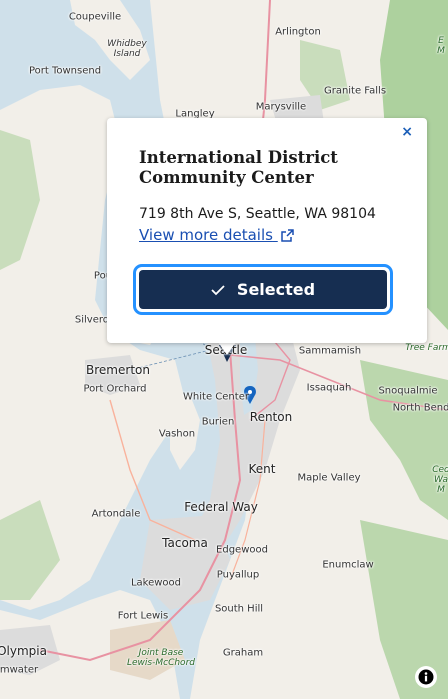 Image resolution: width=448 pixels, height=699 pixels. I want to click on place-label-joint-base: Joint Base Lewis-McChord, so click(161, 658).